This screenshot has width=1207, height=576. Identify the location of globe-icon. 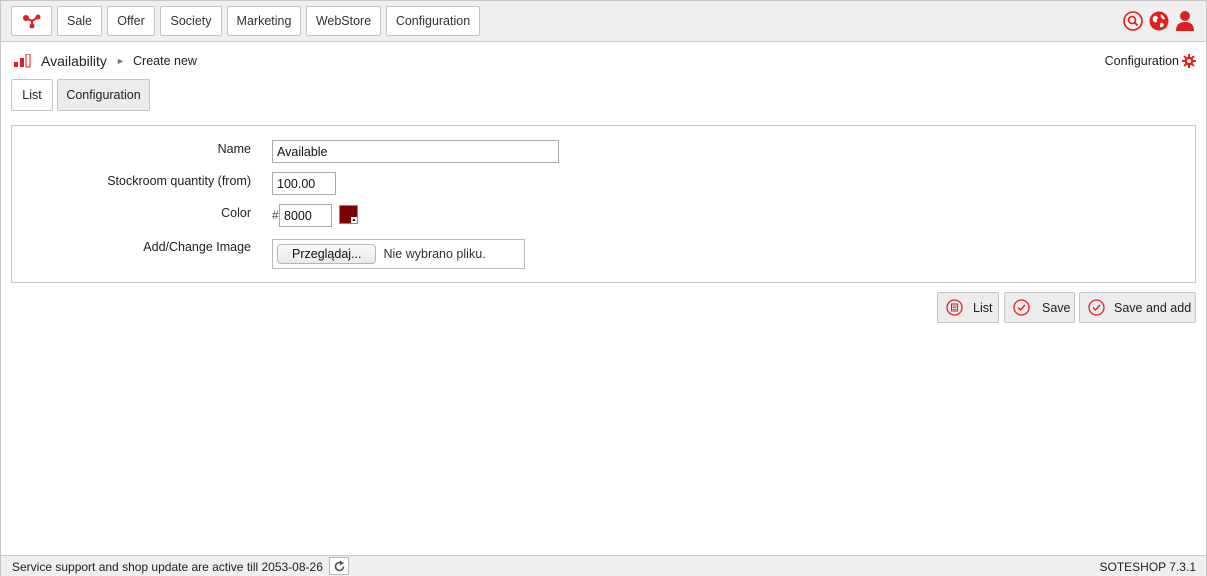
(1159, 21).